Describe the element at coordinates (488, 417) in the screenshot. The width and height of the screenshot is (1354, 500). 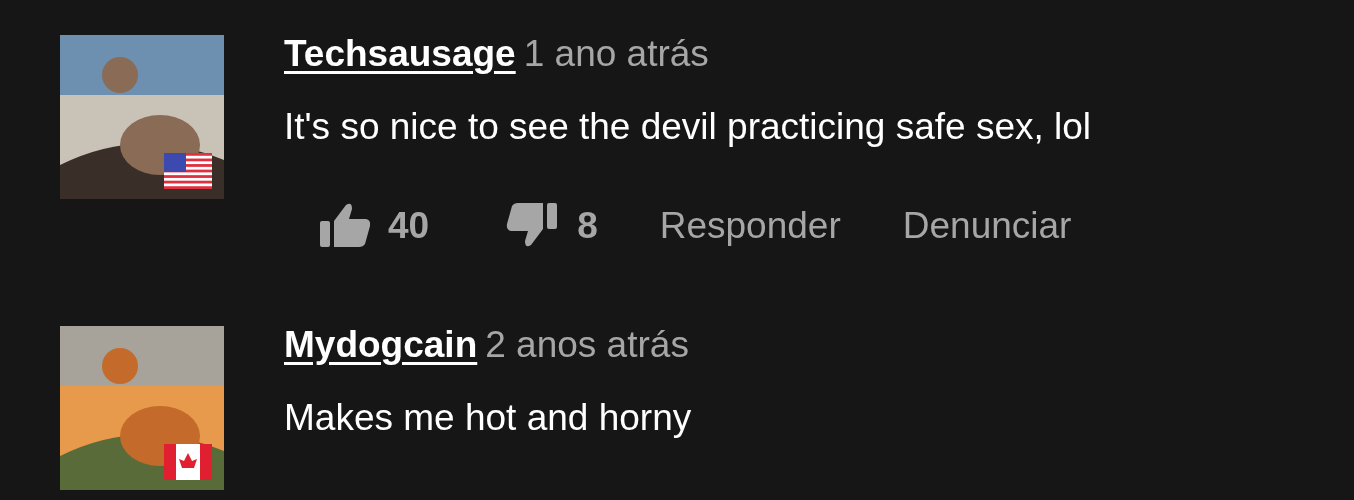
I see `comment-text: Makes me hot and horny` at that location.